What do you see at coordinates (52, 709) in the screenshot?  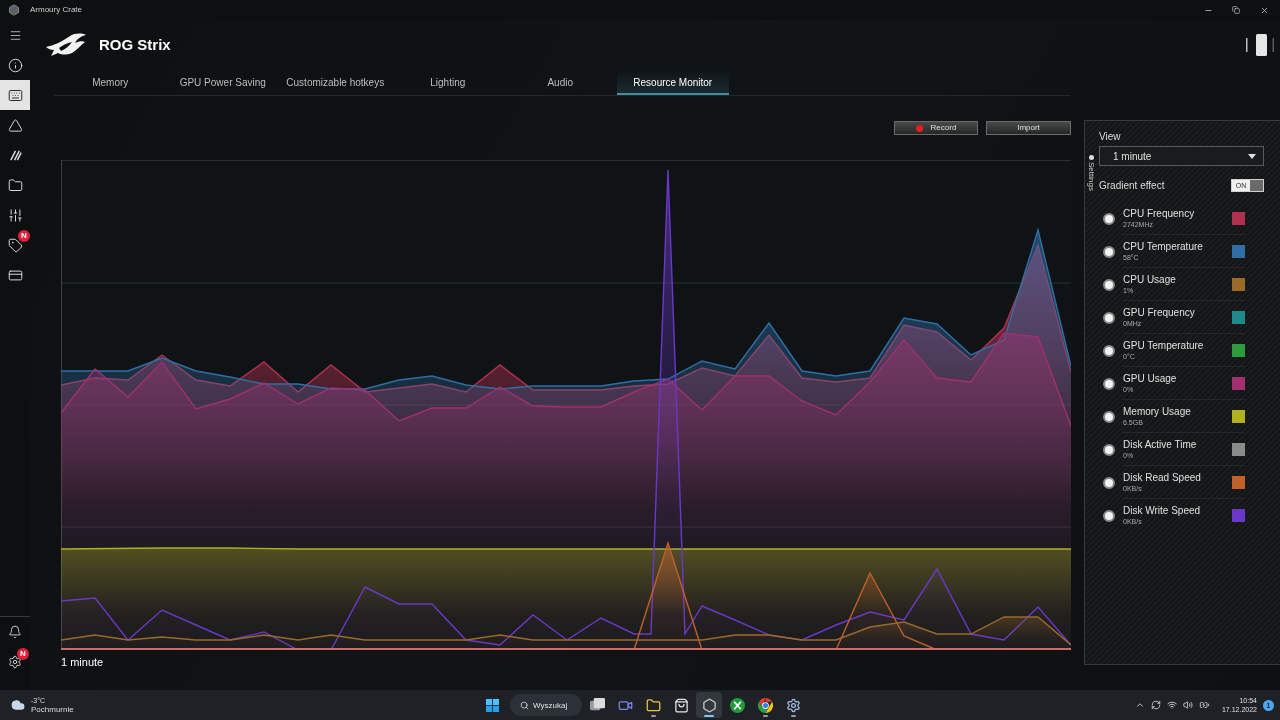 I see `weather-condition: Pochmurnie` at bounding box center [52, 709].